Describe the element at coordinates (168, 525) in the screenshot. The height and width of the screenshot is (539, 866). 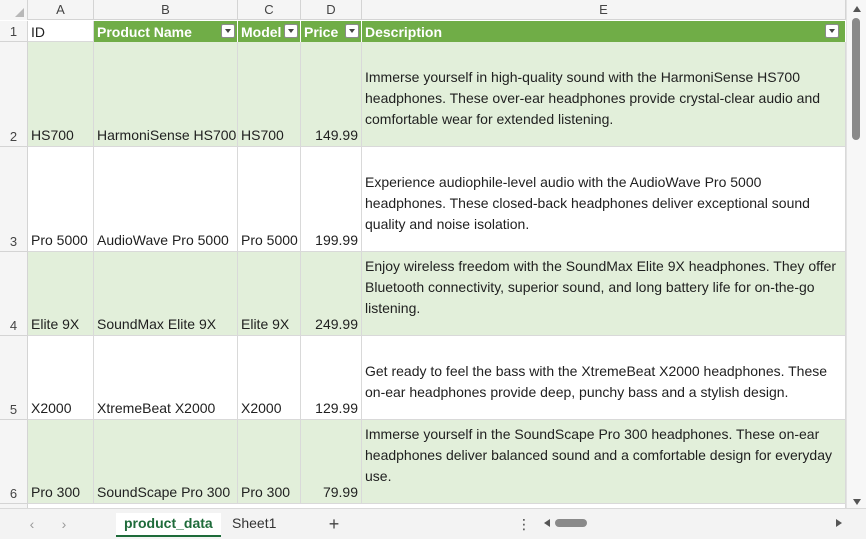
I see `sheet-tab-product-data: product_data` at that location.